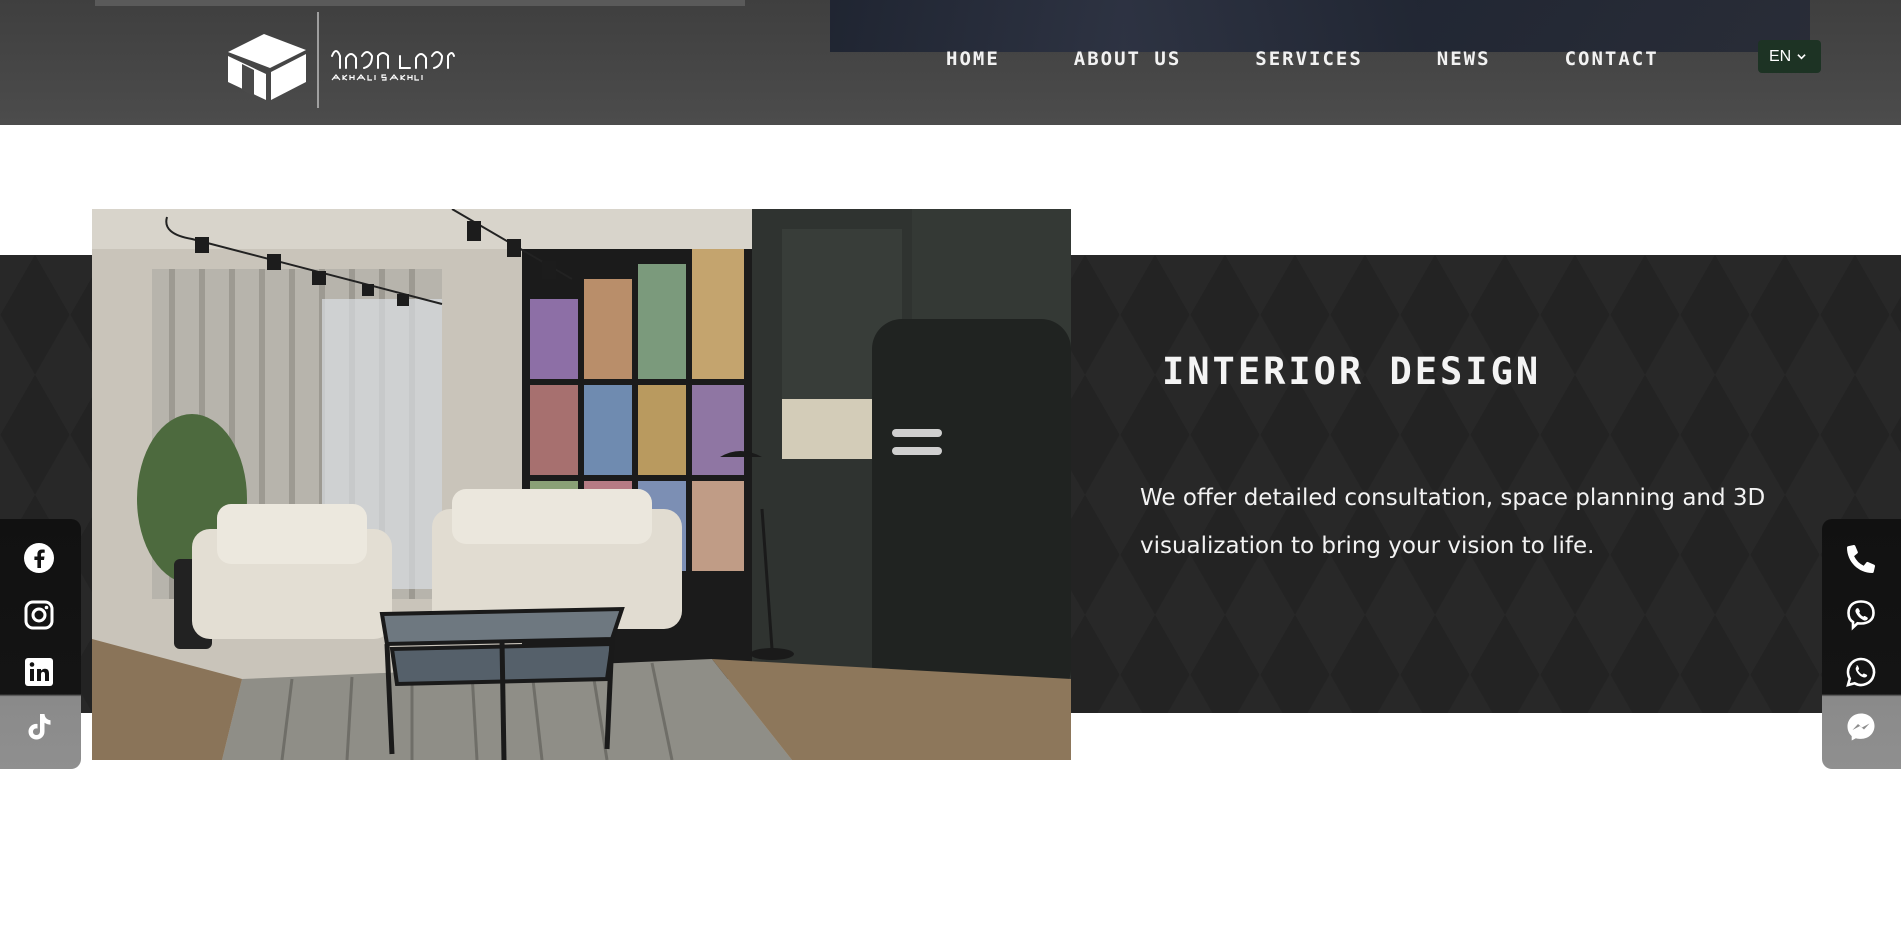 The image size is (1901, 940). I want to click on header-background-photo, so click(1320, 26).